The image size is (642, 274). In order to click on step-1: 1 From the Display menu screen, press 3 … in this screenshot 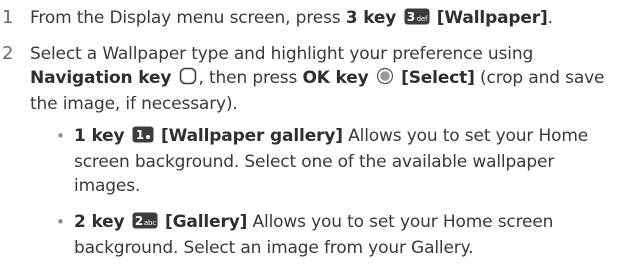, I will do `click(321, 19)`.